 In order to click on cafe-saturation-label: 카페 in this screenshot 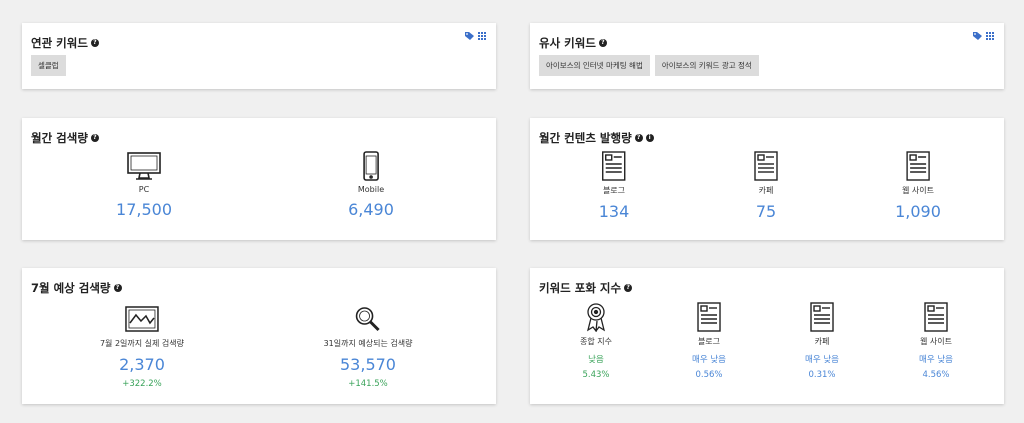, I will do `click(822, 341)`.